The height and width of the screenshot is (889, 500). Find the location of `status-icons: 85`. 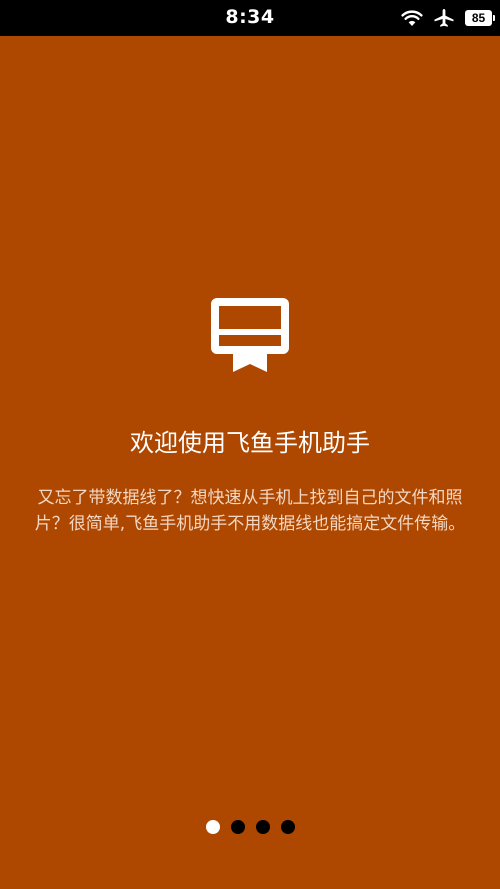

status-icons: 85 is located at coordinates (448, 18).